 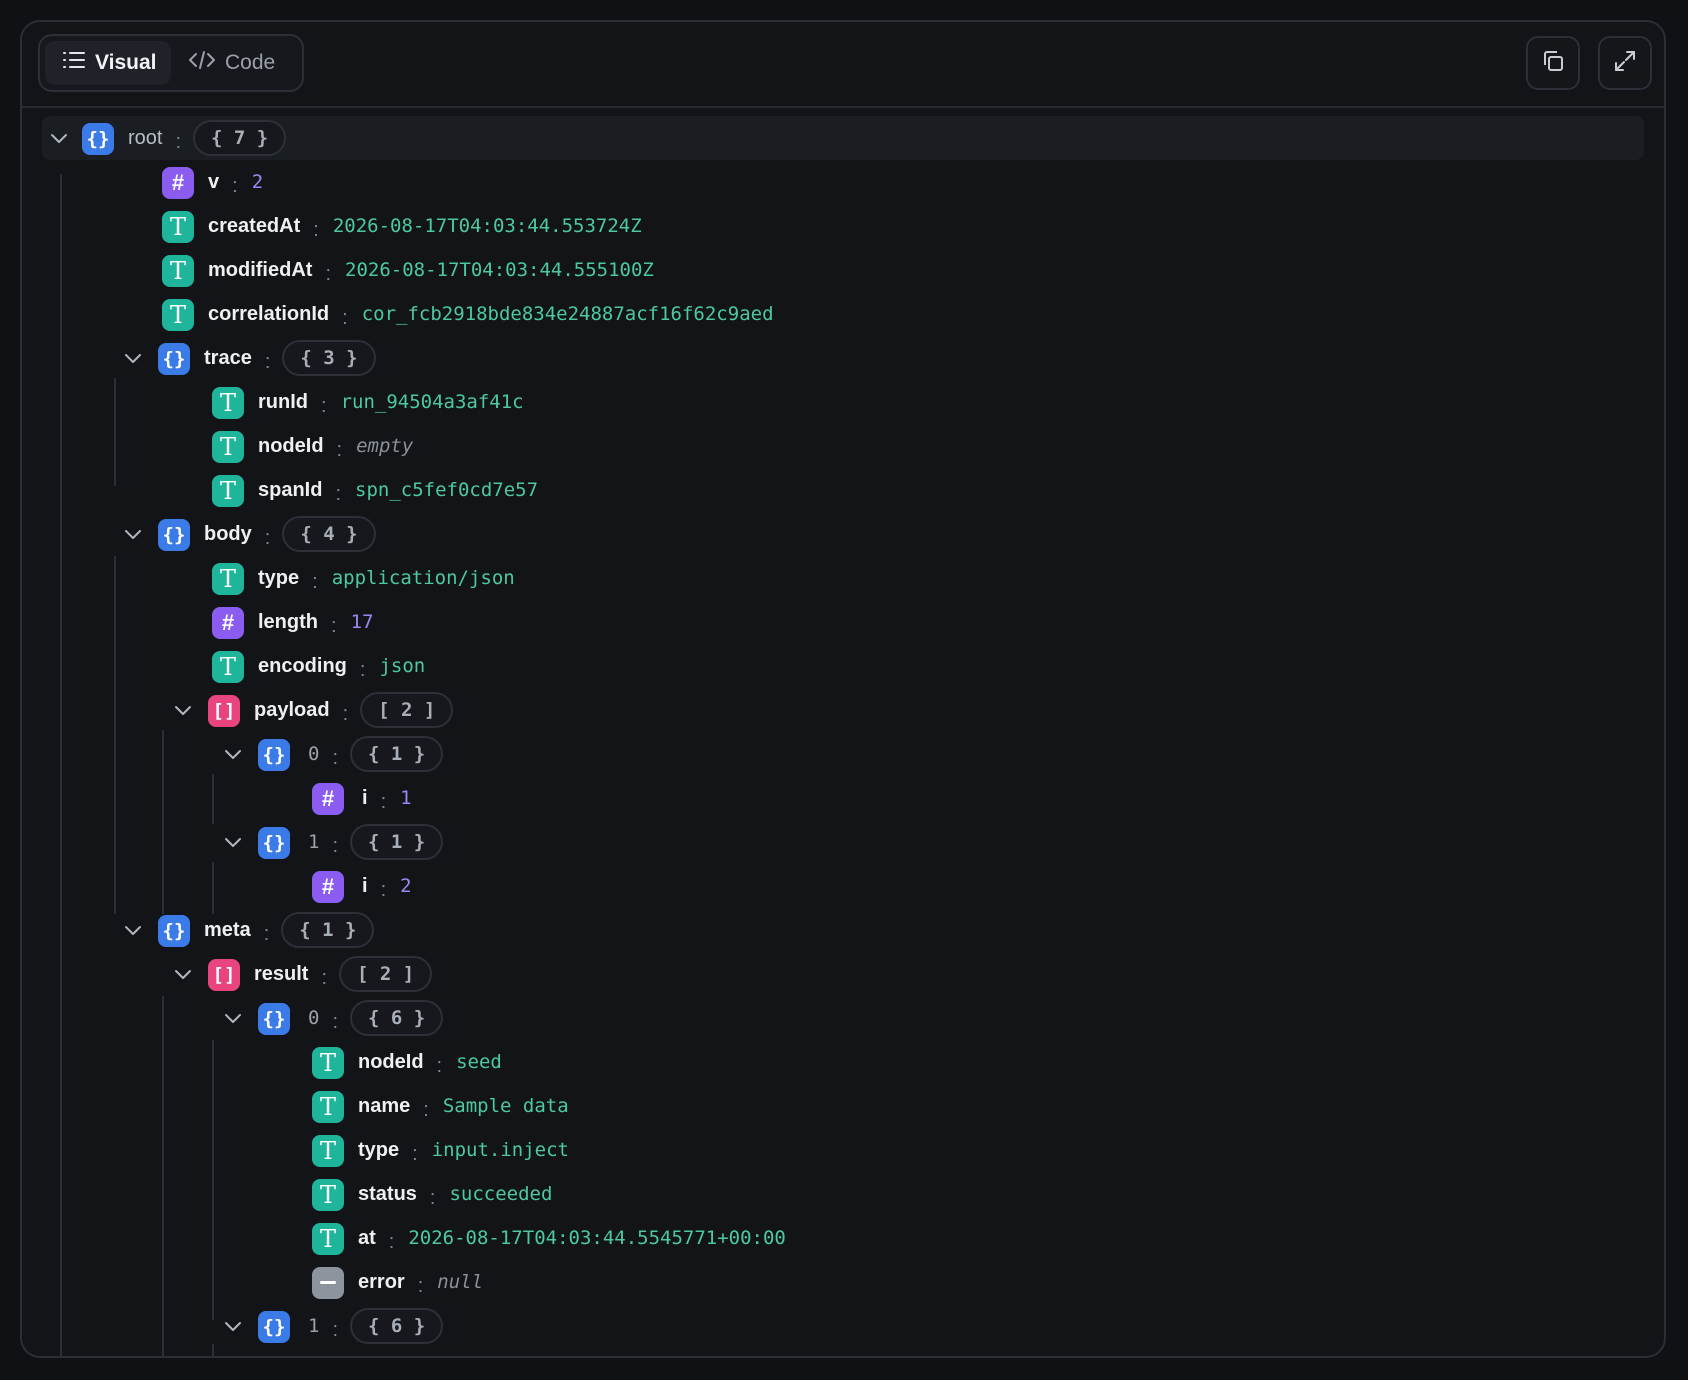 What do you see at coordinates (269, 313) in the screenshot?
I see `node-key: correlationId` at bounding box center [269, 313].